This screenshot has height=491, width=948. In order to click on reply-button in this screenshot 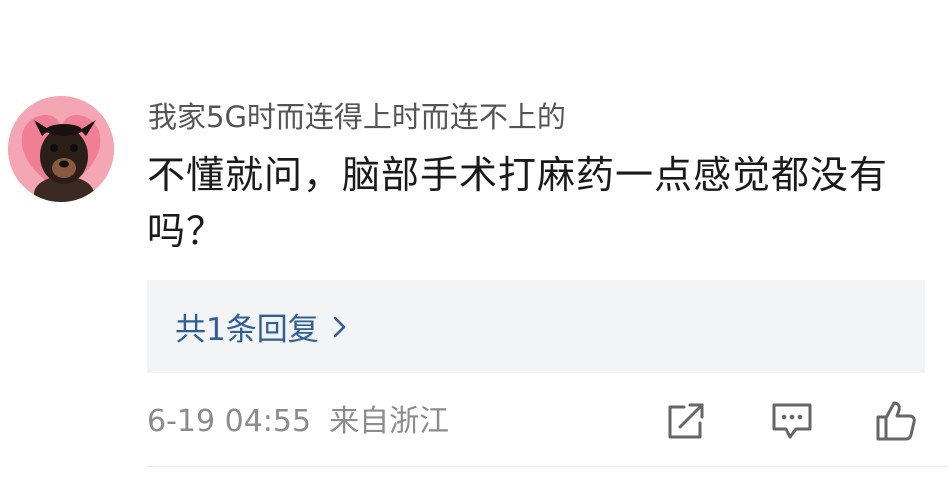, I will do `click(792, 421)`.